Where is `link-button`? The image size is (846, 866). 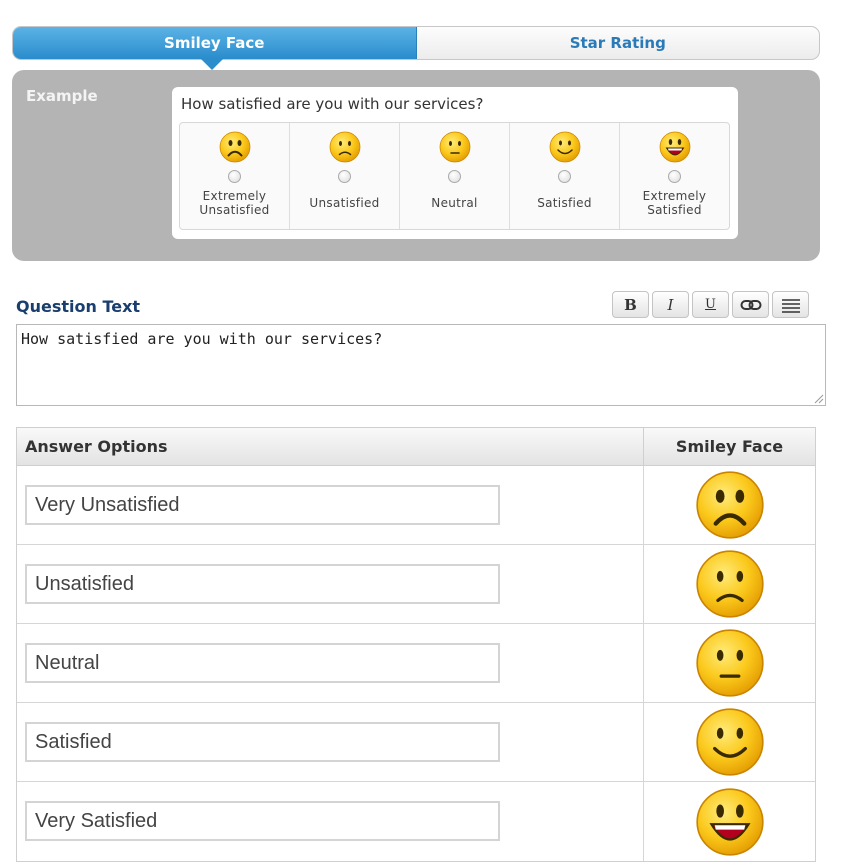 link-button is located at coordinates (750, 304).